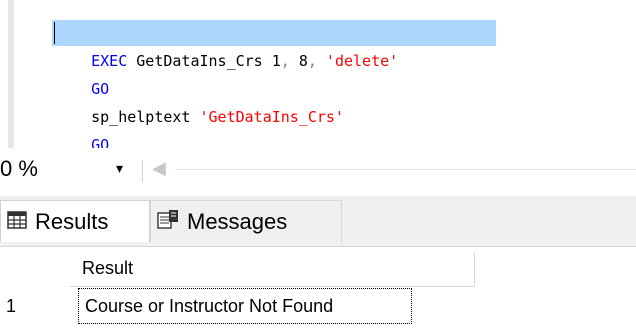  What do you see at coordinates (11, 306) in the screenshot?
I see `row-number-label: 1` at bounding box center [11, 306].